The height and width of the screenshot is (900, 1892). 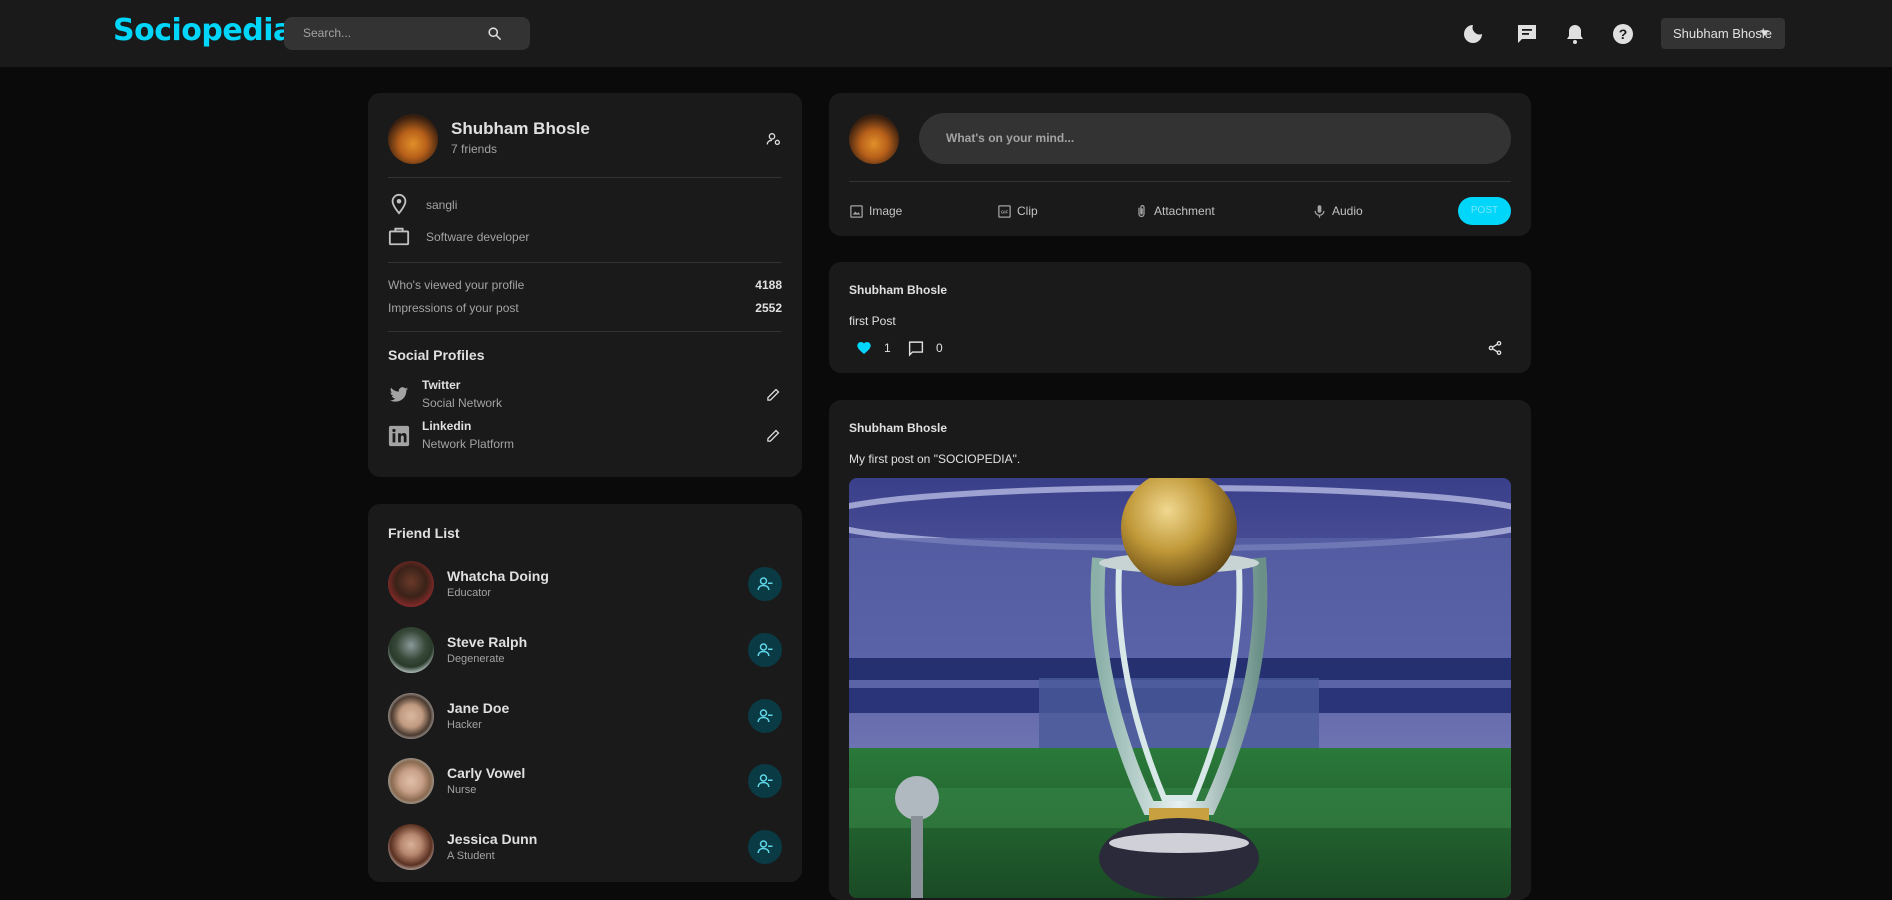 What do you see at coordinates (520, 129) in the screenshot?
I see `user-name: Shubham Bhosle` at bounding box center [520, 129].